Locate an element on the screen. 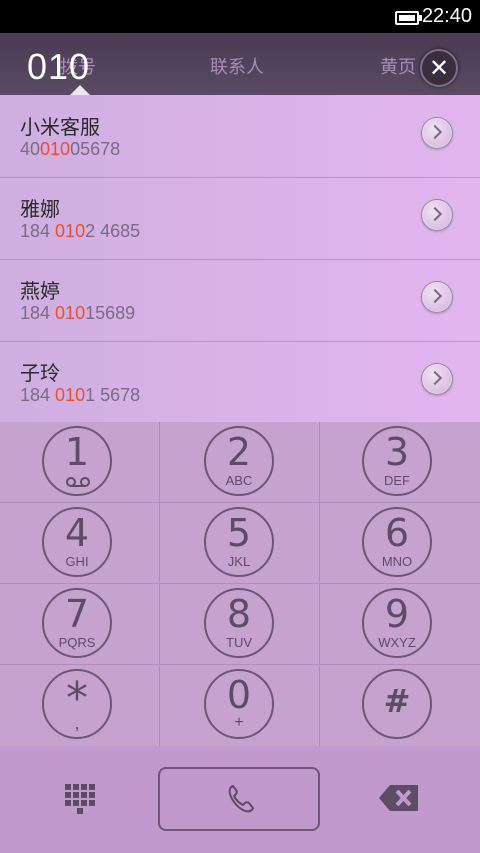 This screenshot has width=480, height=853. close-icon: ✕ is located at coordinates (439, 68).